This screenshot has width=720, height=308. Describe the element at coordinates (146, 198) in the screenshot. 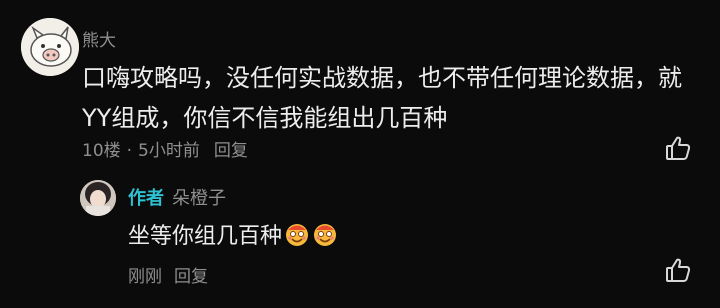

I see `author-badge: 作者` at that location.